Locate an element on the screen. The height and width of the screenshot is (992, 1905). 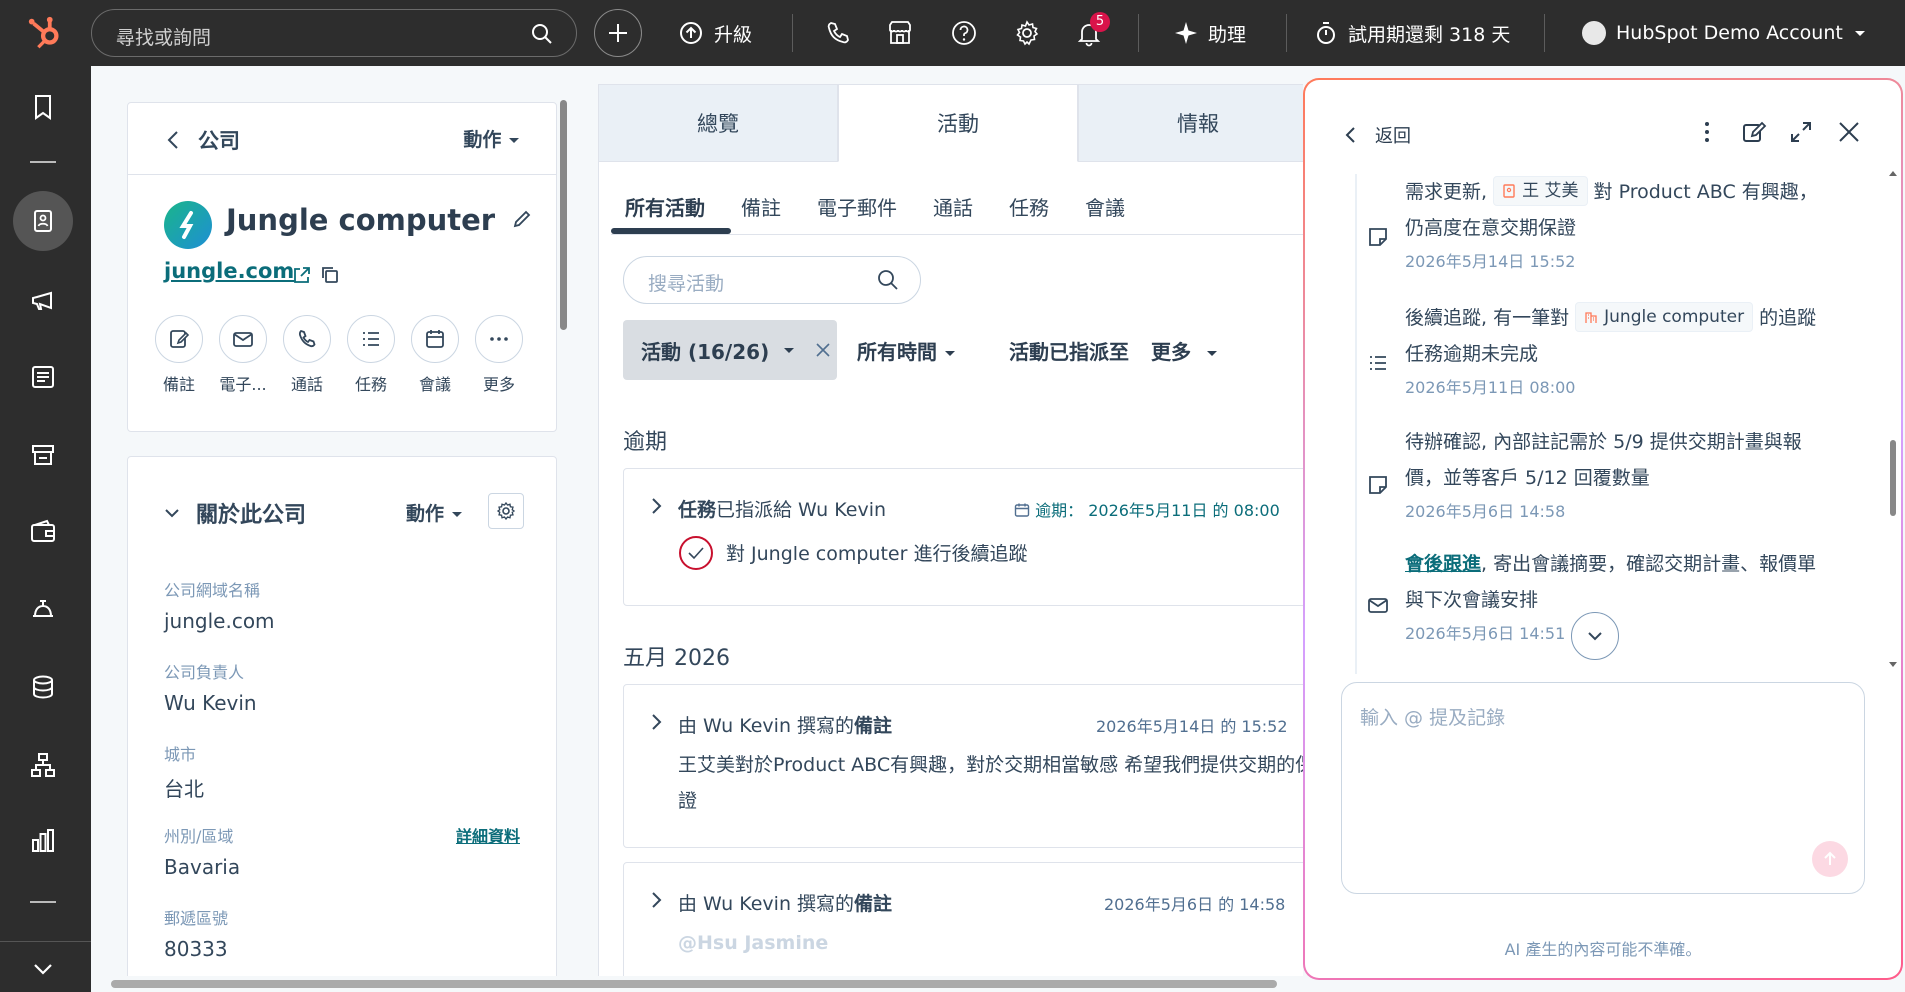
settings-gear-icon is located at coordinates (1027, 33).